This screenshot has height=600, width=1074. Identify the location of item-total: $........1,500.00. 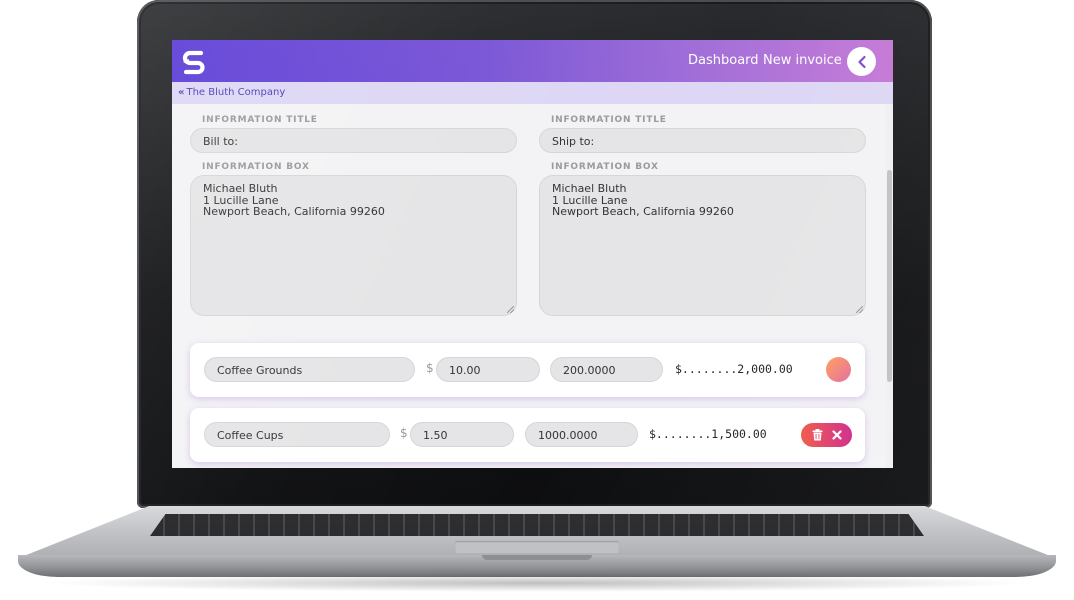
(708, 434).